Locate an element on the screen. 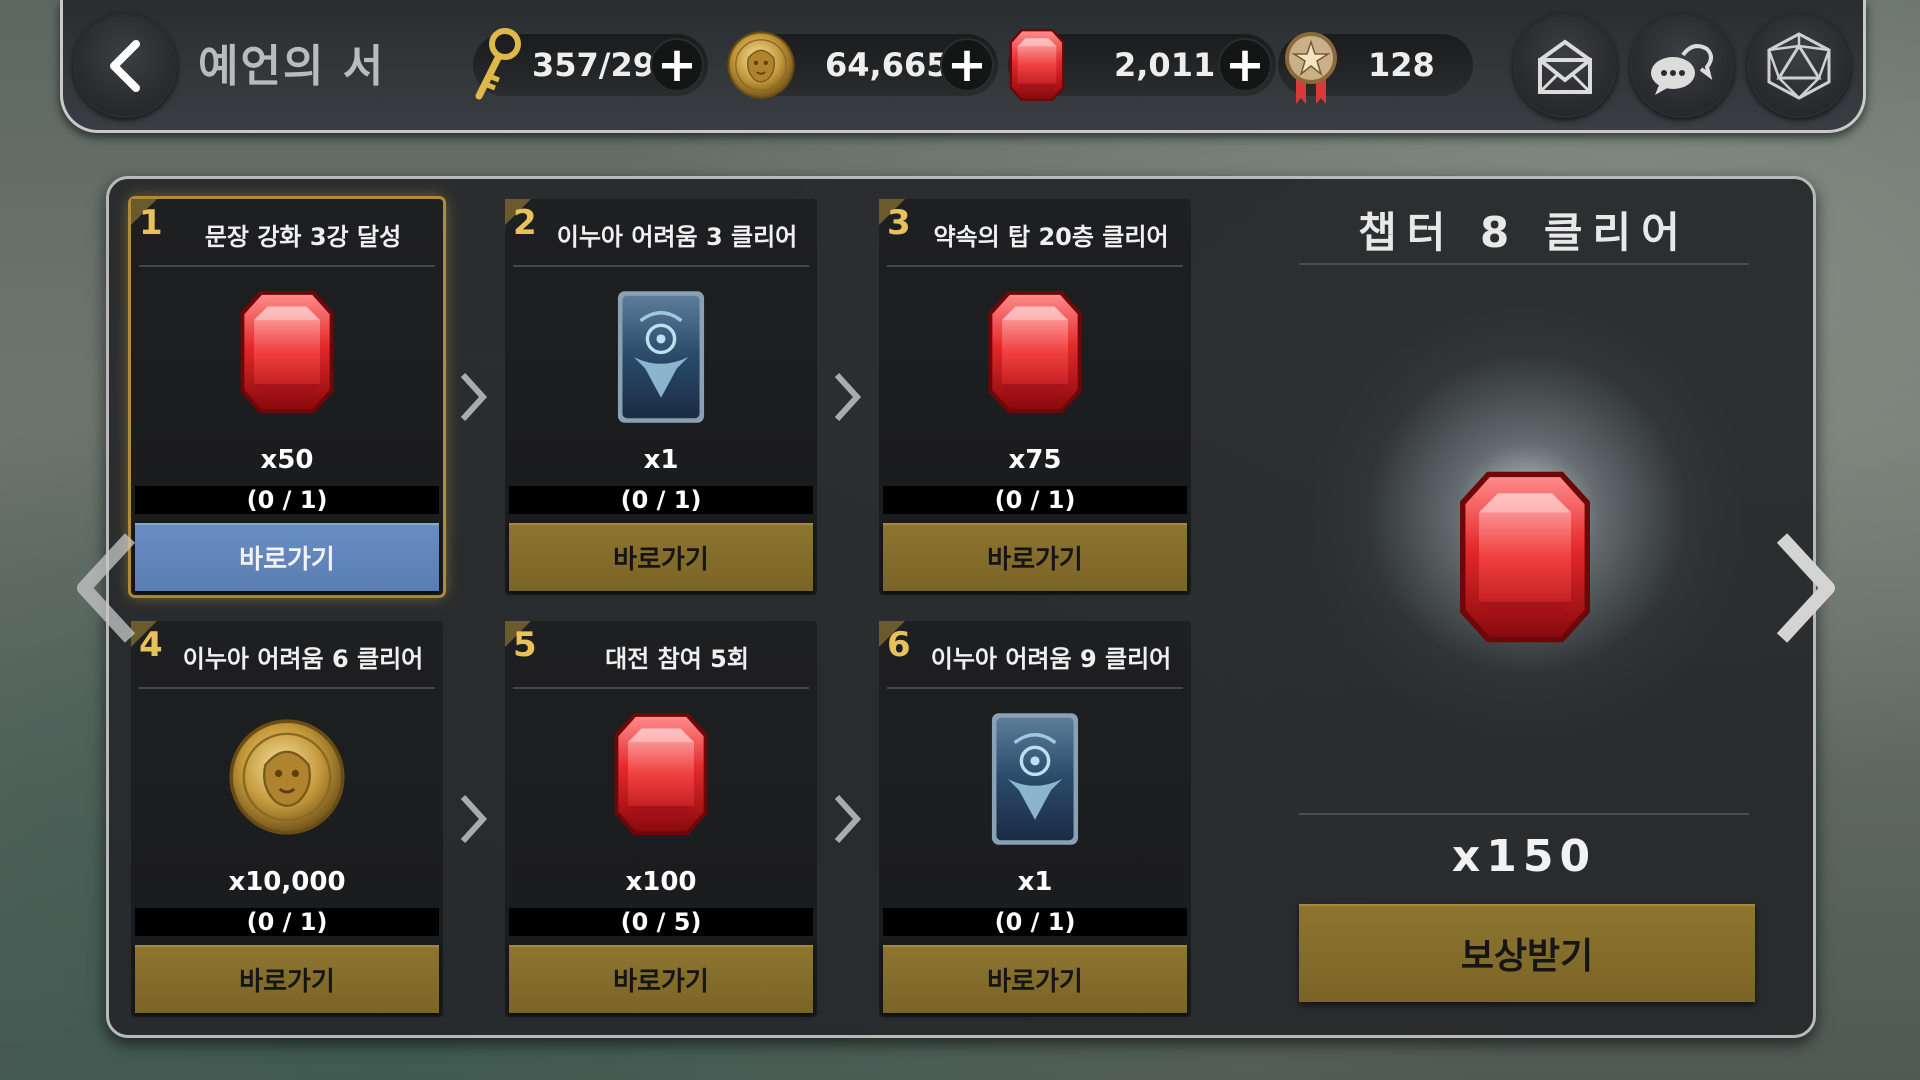 The image size is (1920, 1080). reward-quantity: x75 is located at coordinates (1035, 460).